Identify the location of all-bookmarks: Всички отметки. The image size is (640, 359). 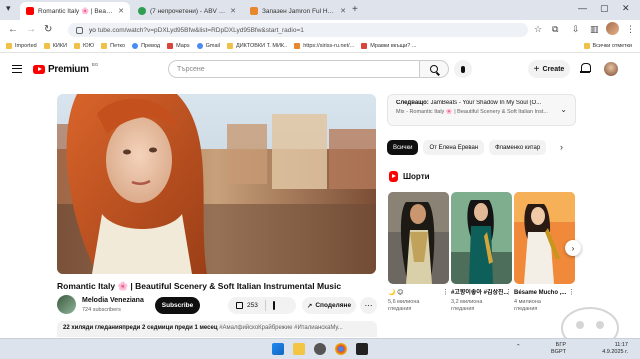
(607, 46).